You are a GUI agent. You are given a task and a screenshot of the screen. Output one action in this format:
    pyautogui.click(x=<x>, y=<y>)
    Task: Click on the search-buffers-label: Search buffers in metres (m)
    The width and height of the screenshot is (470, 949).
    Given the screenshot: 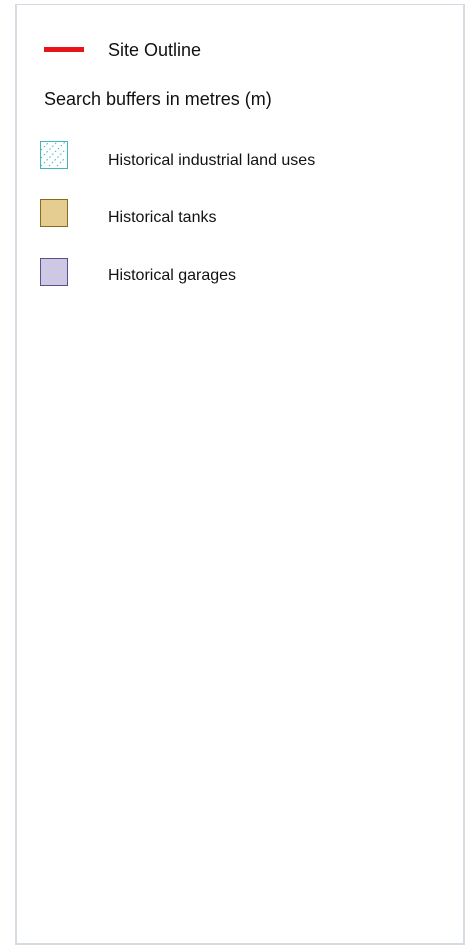 What is the action you would take?
    pyautogui.click(x=158, y=99)
    